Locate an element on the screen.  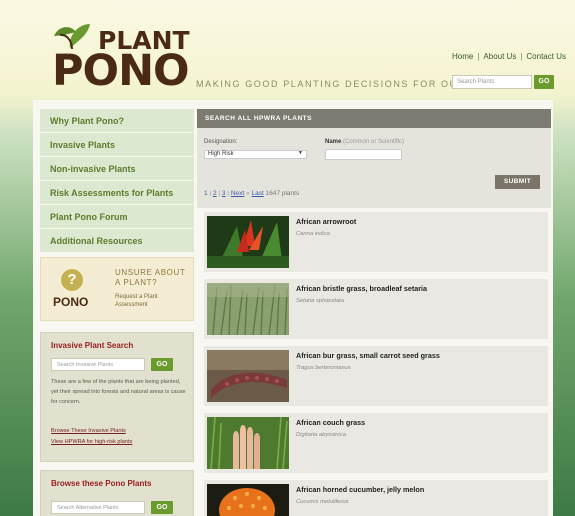
page-link-3: 3 is located at coordinates (224, 193).